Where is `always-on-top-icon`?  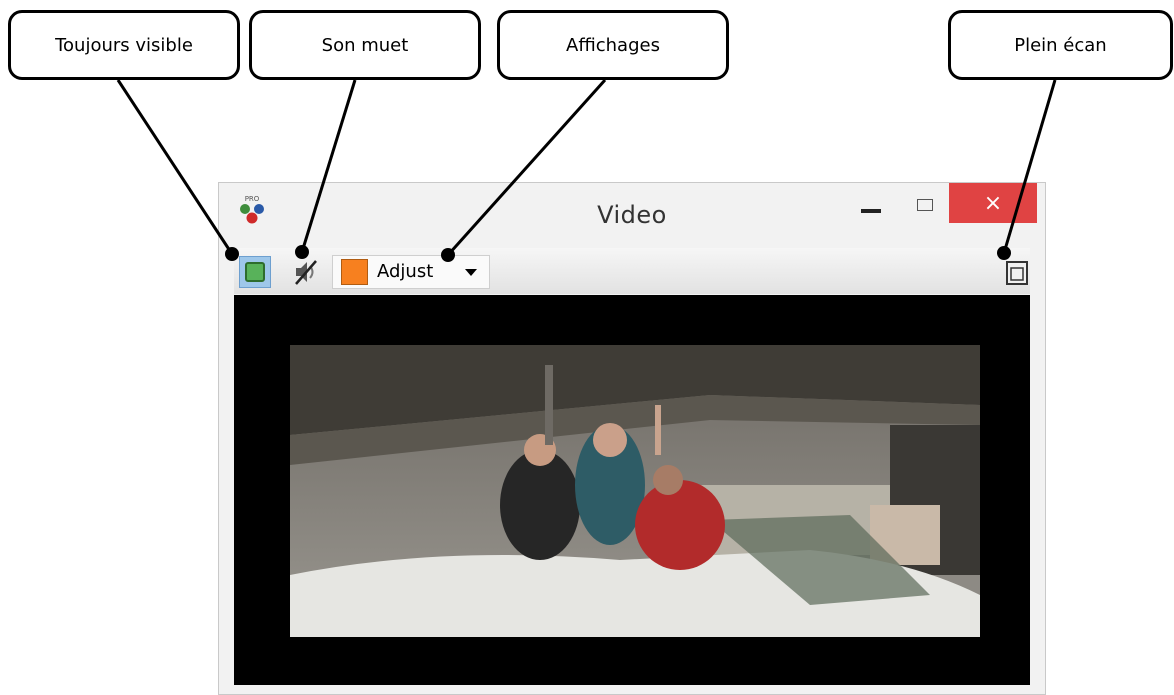
always-on-top-icon is located at coordinates (255, 272).